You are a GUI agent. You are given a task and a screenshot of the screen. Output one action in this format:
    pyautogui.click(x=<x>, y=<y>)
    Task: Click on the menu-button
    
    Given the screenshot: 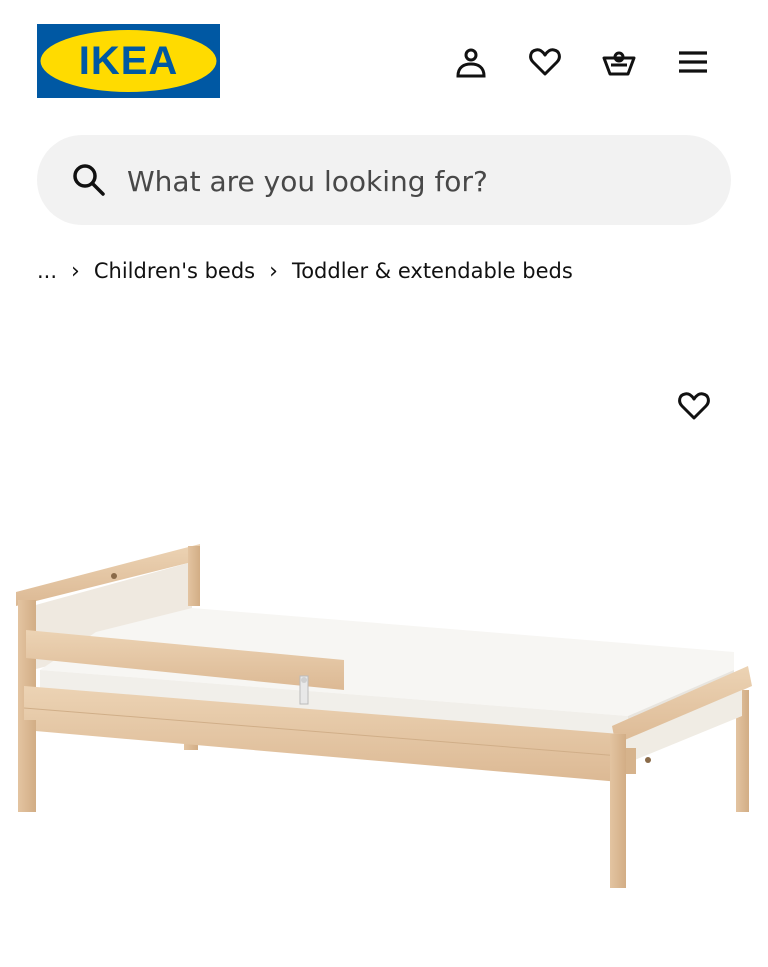 What is the action you would take?
    pyautogui.click(x=693, y=62)
    